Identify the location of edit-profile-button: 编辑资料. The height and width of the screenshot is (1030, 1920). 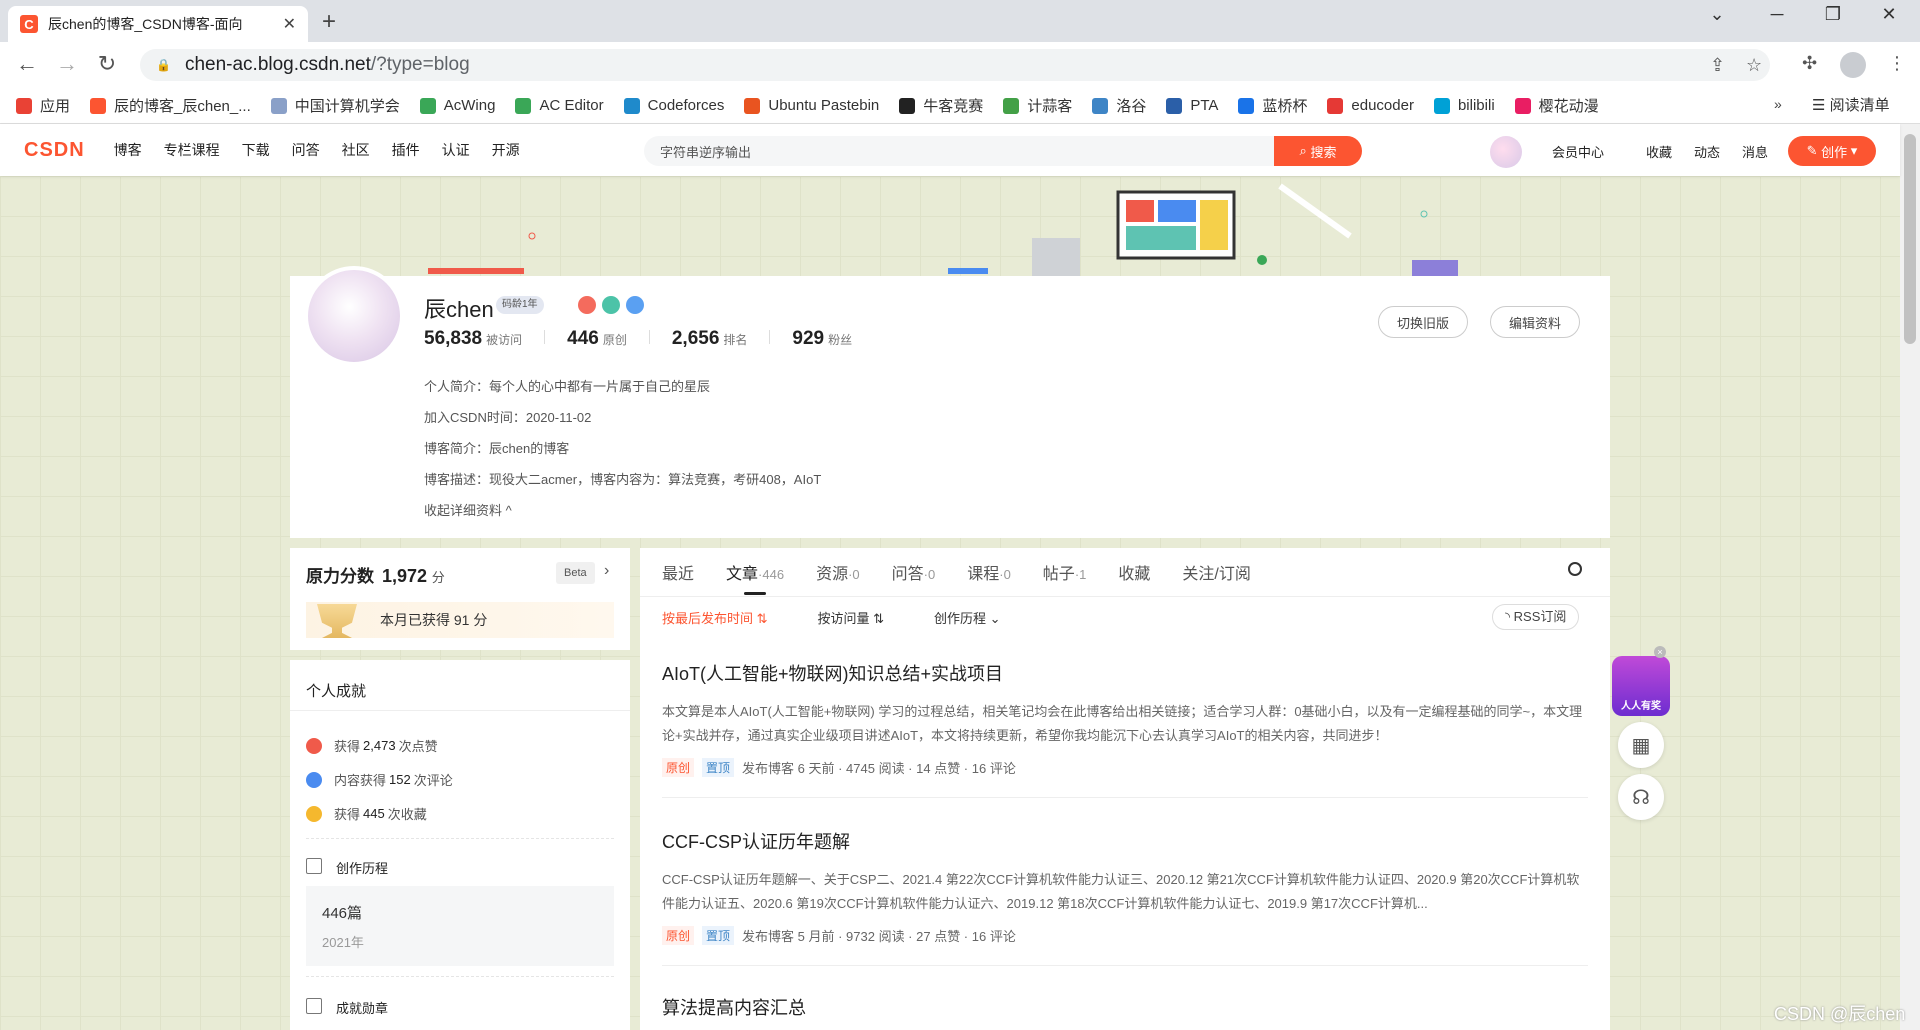
(1535, 322).